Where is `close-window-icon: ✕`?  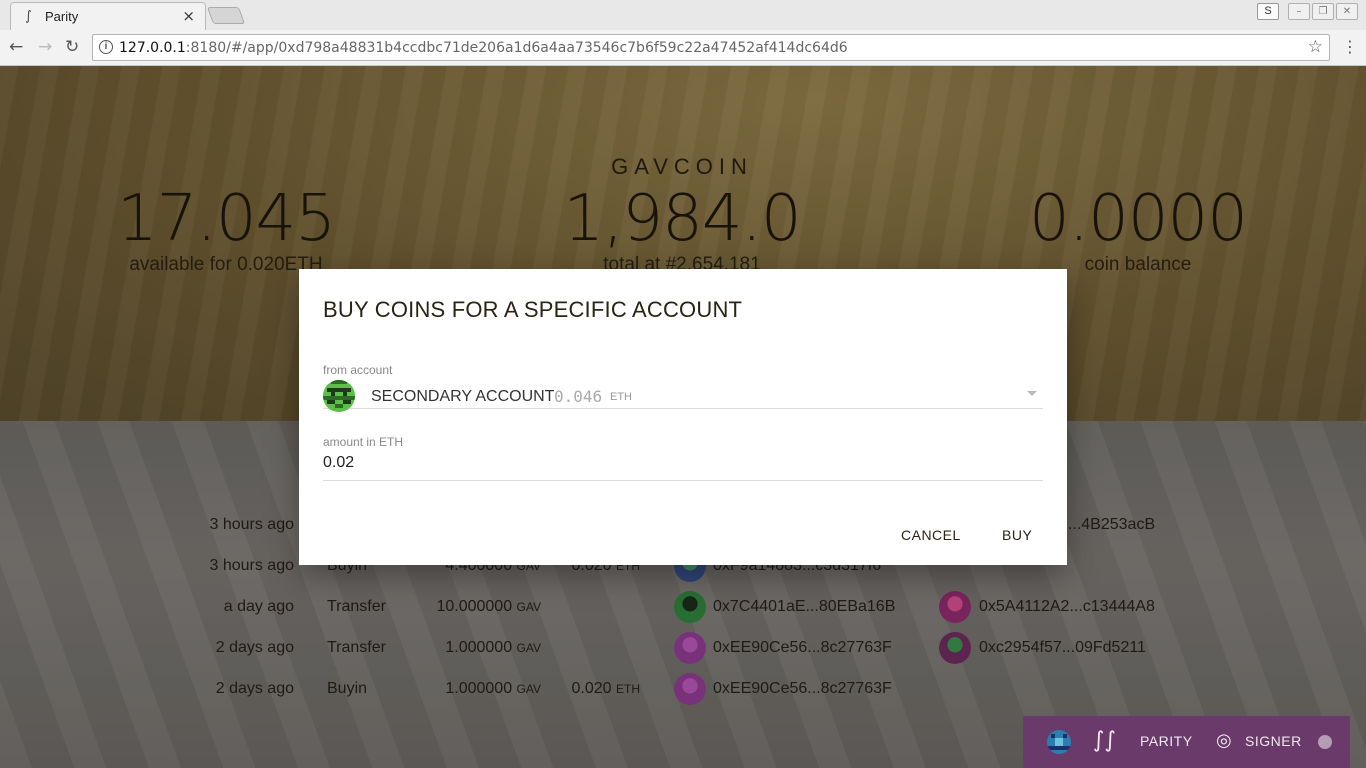 close-window-icon: ✕ is located at coordinates (1347, 11).